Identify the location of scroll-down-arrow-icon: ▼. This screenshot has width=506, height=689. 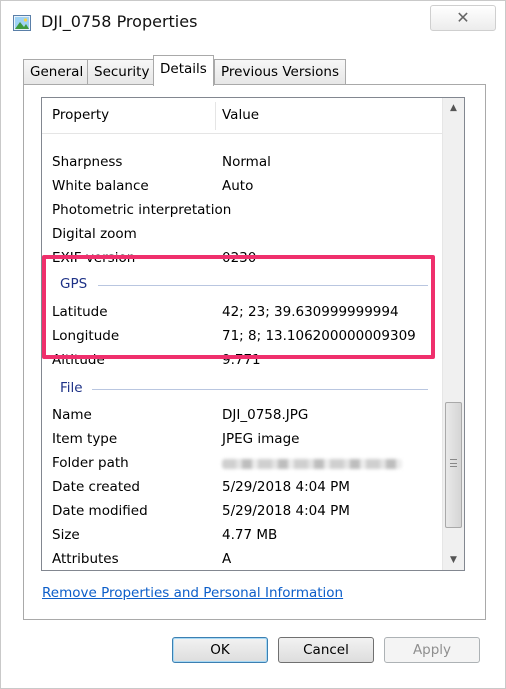
(453, 560).